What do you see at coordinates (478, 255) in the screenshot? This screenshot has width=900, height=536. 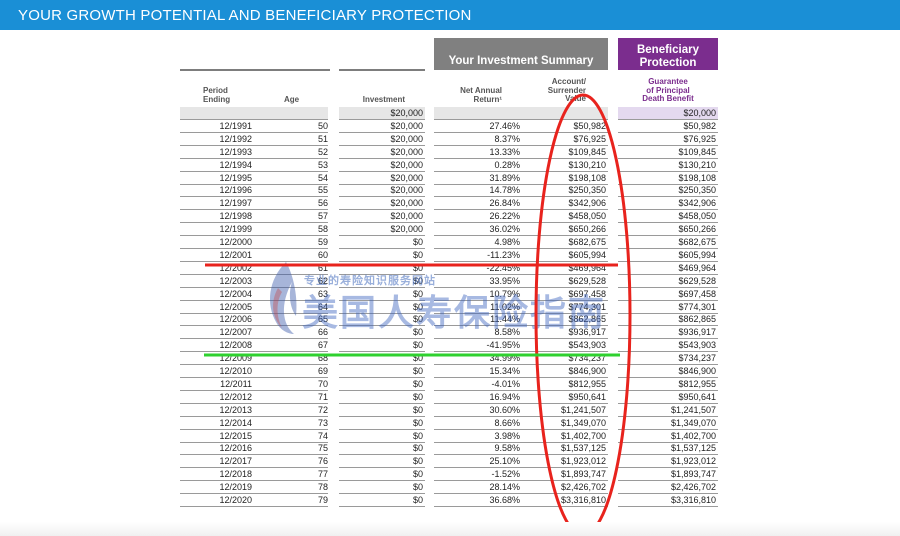 I see `cell-return: -11.23%` at bounding box center [478, 255].